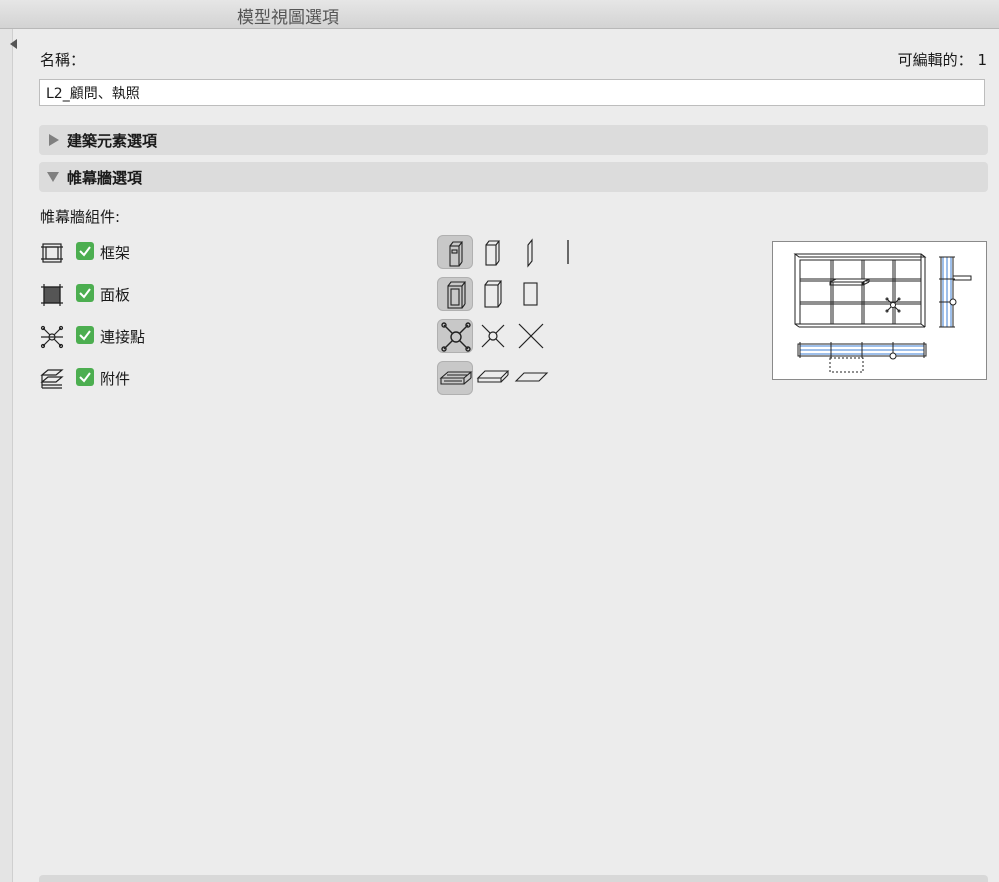 This screenshot has height=882, width=999. Describe the element at coordinates (85, 251) in the screenshot. I see `frame-checkbox` at that location.